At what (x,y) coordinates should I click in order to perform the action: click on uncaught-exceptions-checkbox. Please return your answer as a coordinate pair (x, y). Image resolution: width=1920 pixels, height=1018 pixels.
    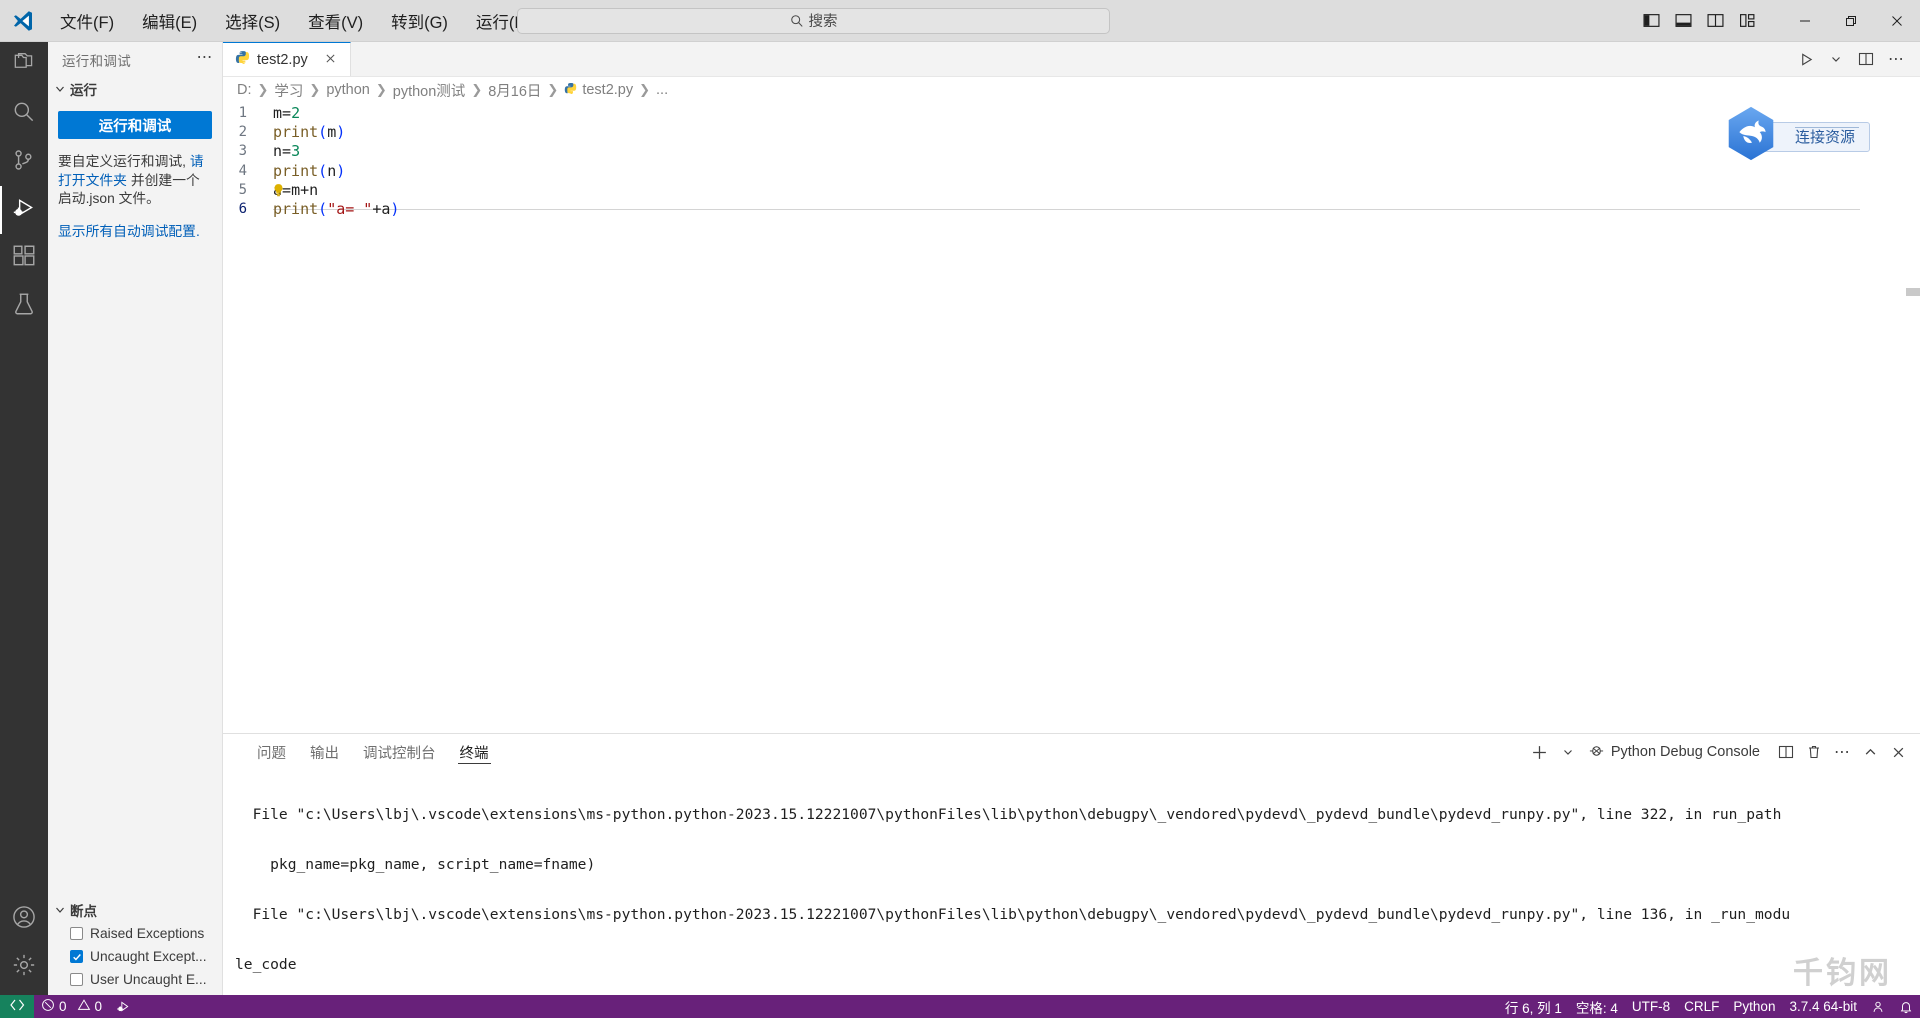
    Looking at the image, I should click on (76, 956).